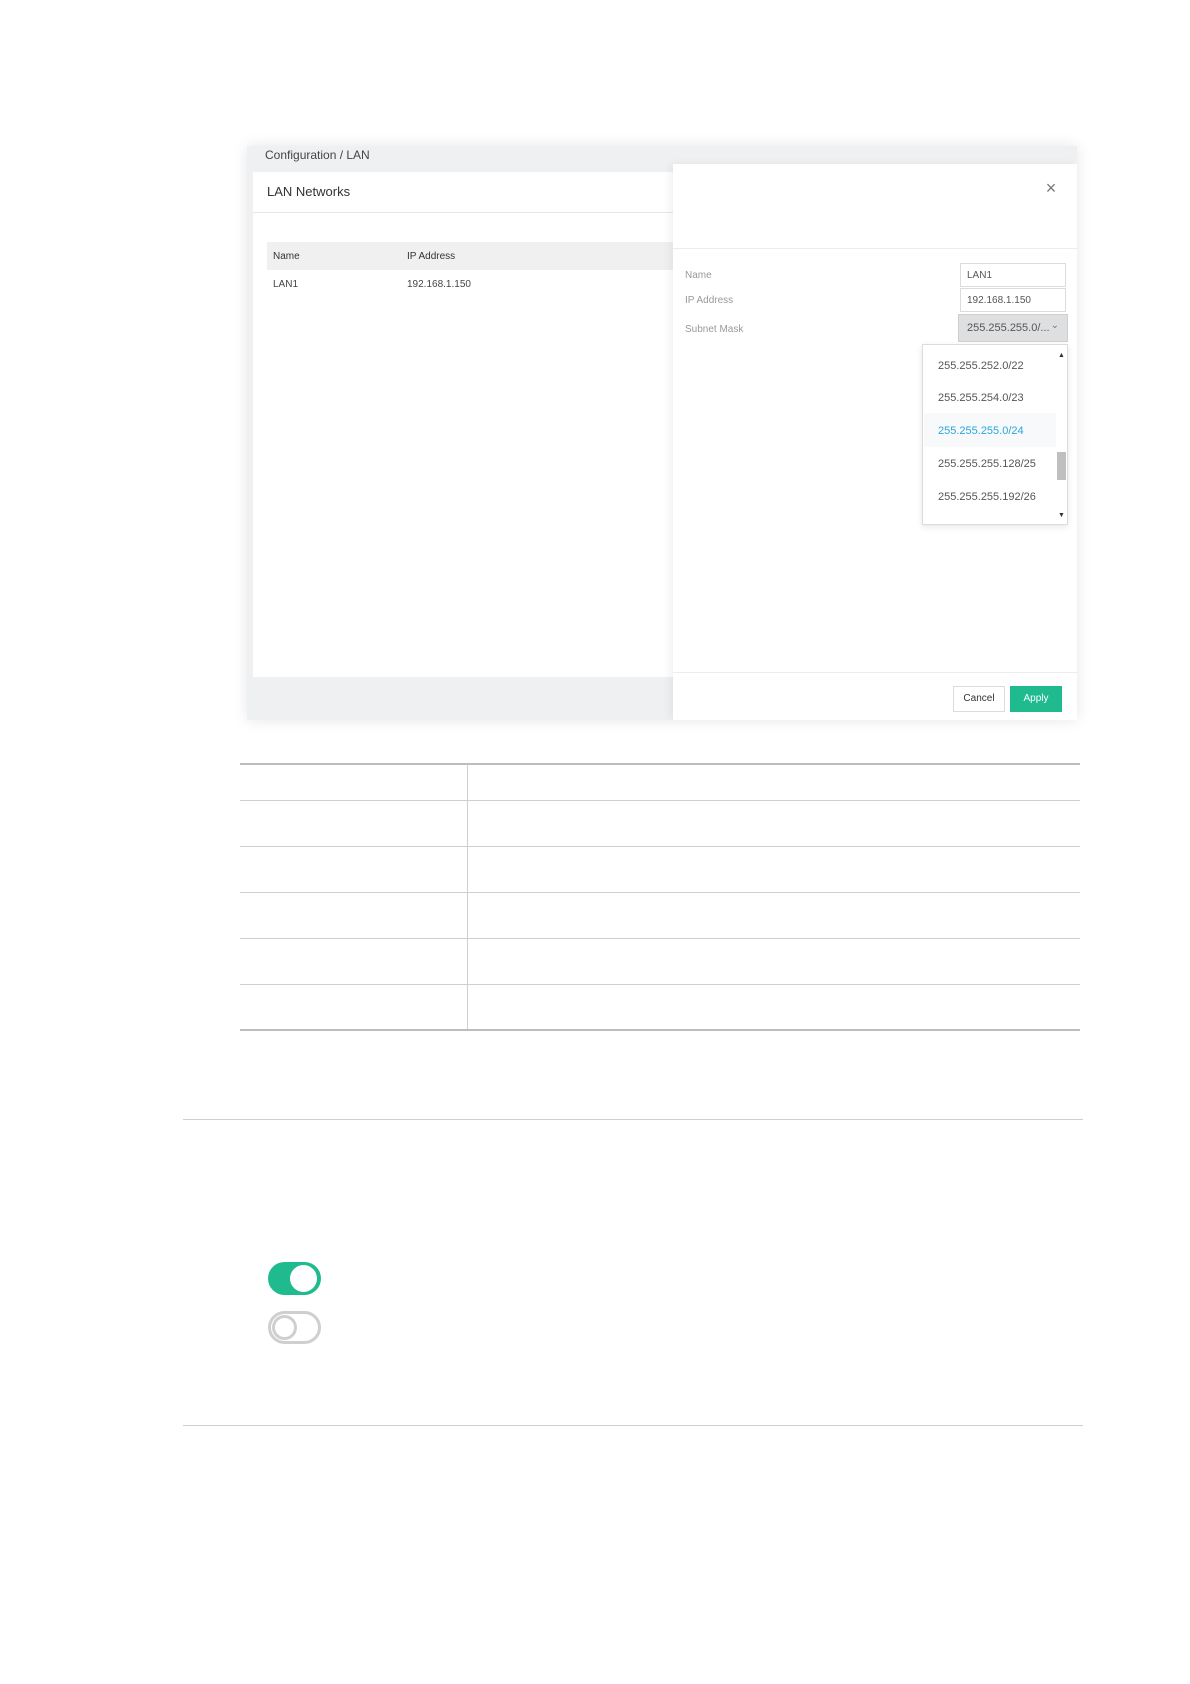 This screenshot has width=1190, height=1684. I want to click on table-top-rule, so click(660, 764).